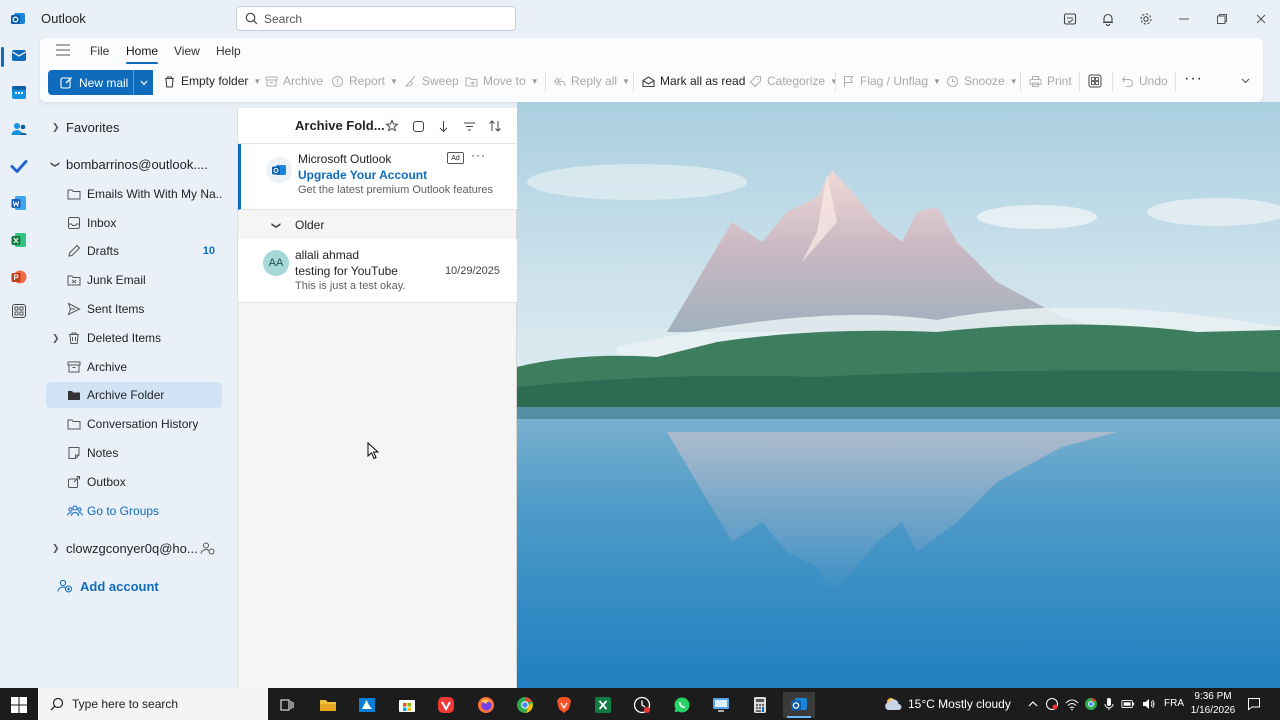 The image size is (1280, 720). Describe the element at coordinates (603, 705) in the screenshot. I see `excel-taskbar-icon` at that location.